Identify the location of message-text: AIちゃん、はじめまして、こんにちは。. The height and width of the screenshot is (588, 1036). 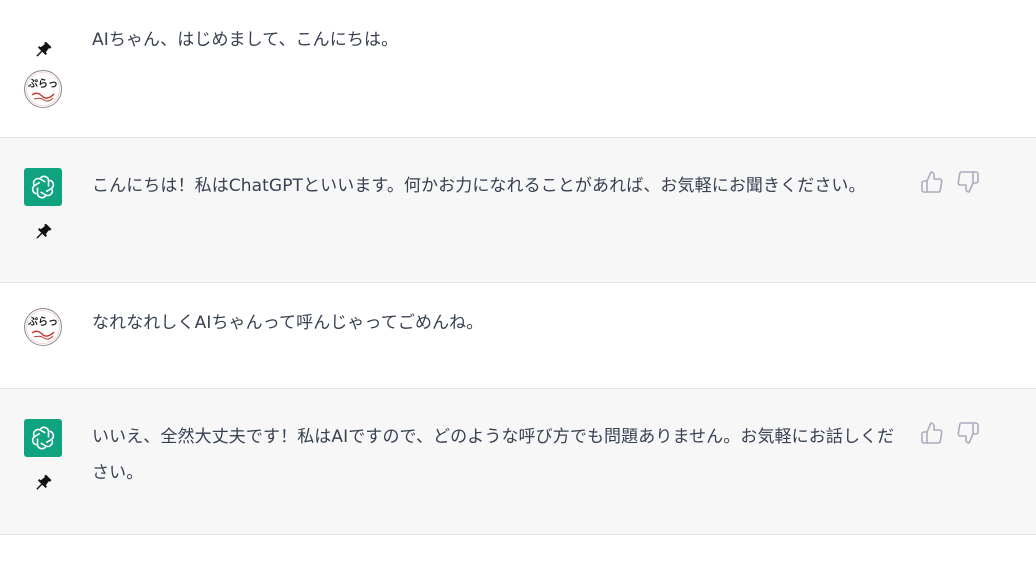
(245, 40).